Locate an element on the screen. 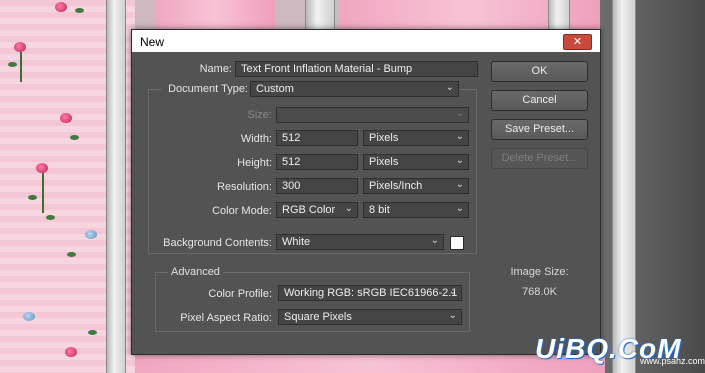  close-icon: ✕ is located at coordinates (577, 42).